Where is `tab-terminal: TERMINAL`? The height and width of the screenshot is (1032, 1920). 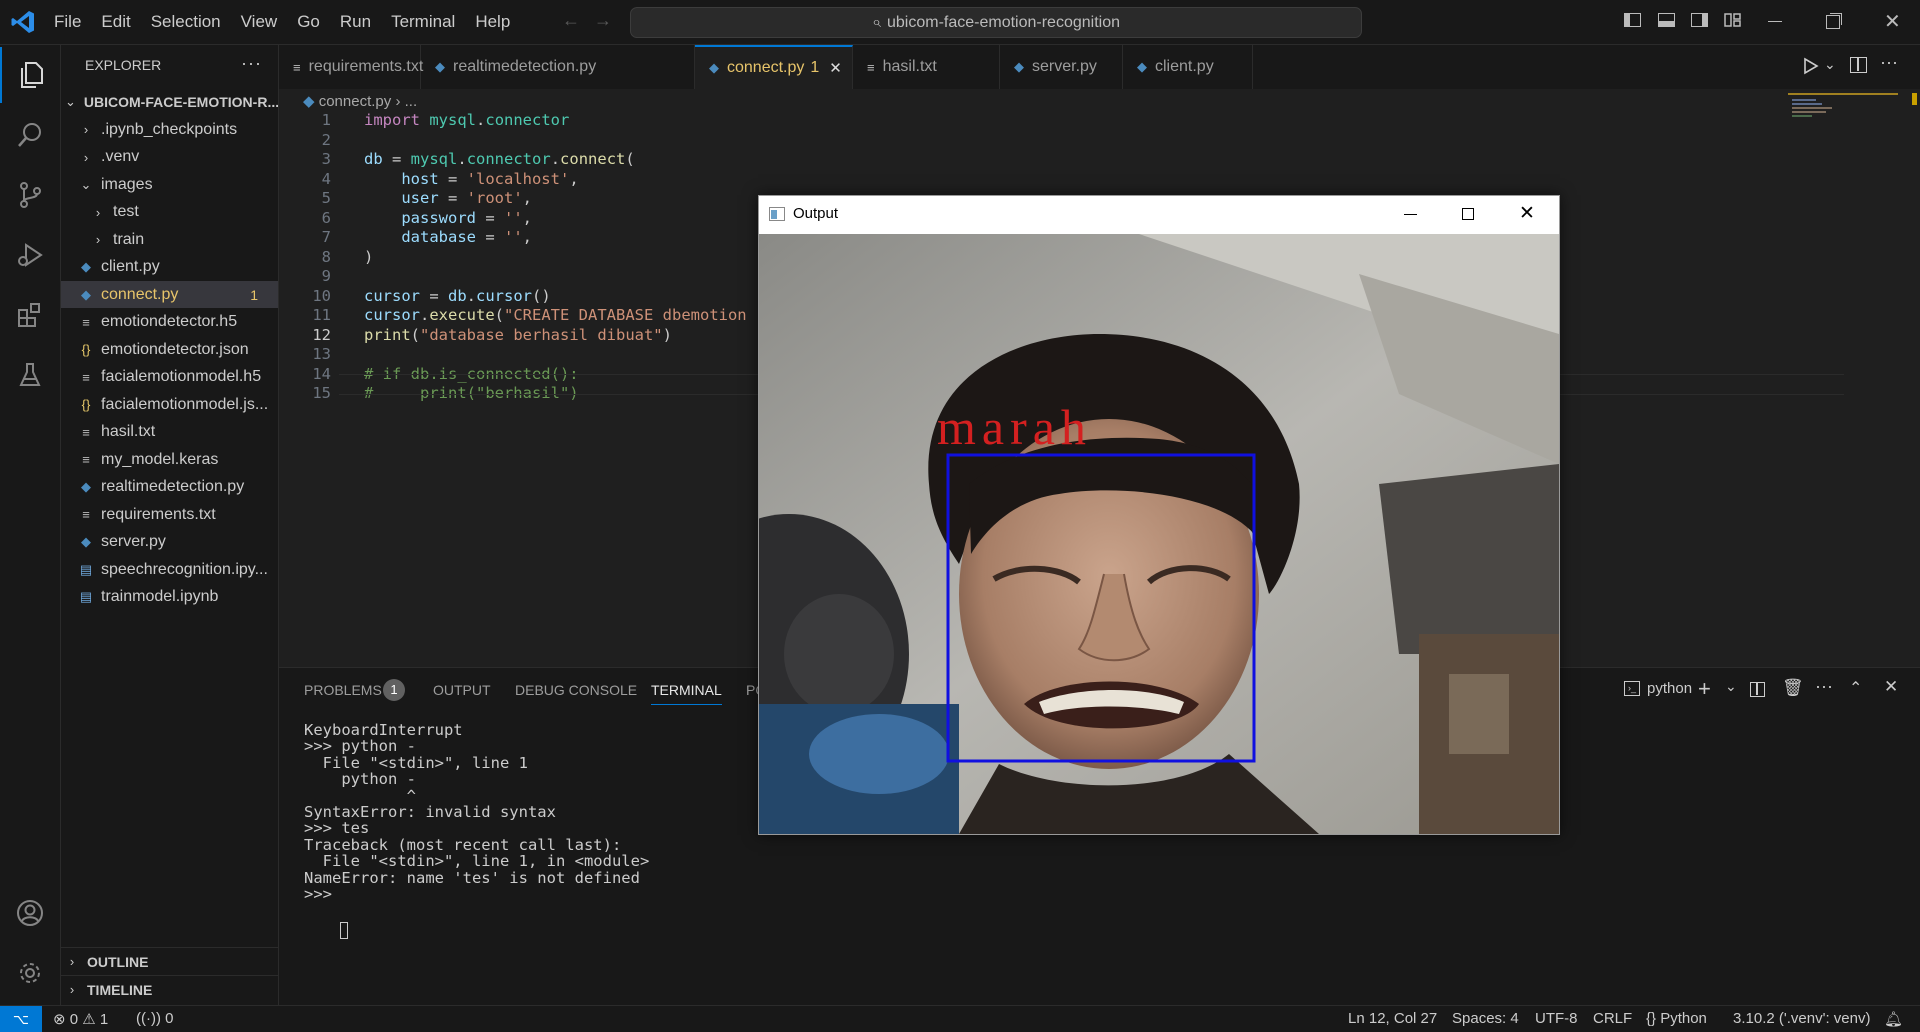 tab-terminal: TERMINAL is located at coordinates (686, 693).